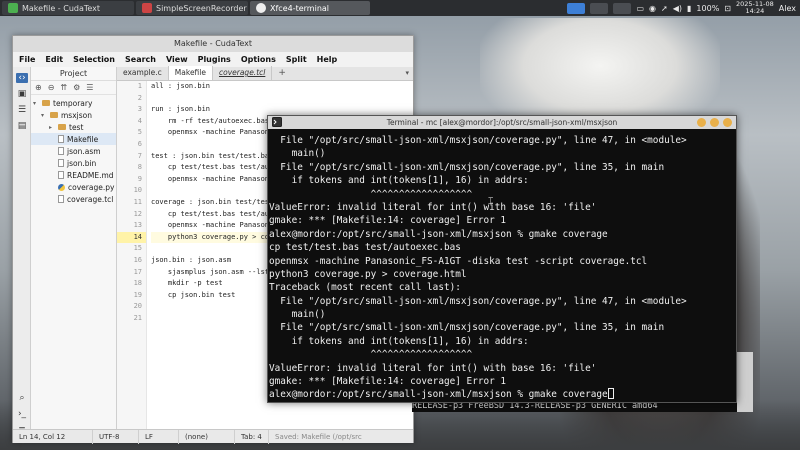  Describe the element at coordinates (22, 94) in the screenshot. I see `project-icon: ▣` at that location.